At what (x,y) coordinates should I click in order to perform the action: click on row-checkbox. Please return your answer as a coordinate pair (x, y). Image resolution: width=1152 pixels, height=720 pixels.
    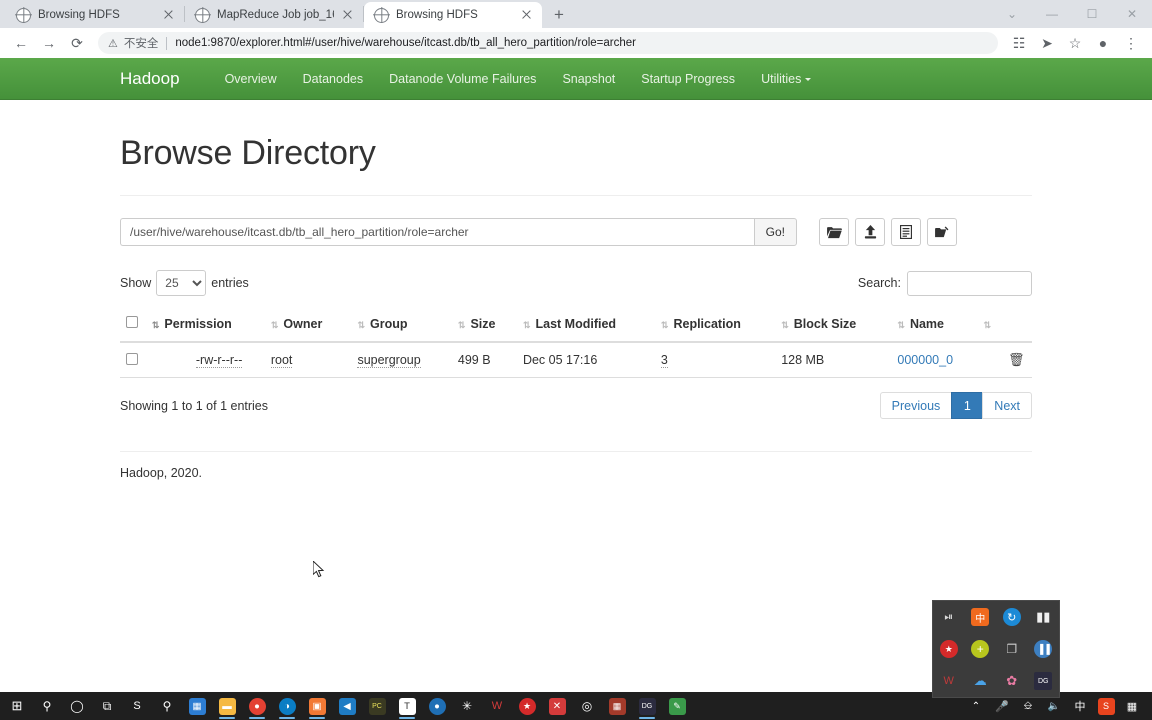
    Looking at the image, I should click on (132, 358).